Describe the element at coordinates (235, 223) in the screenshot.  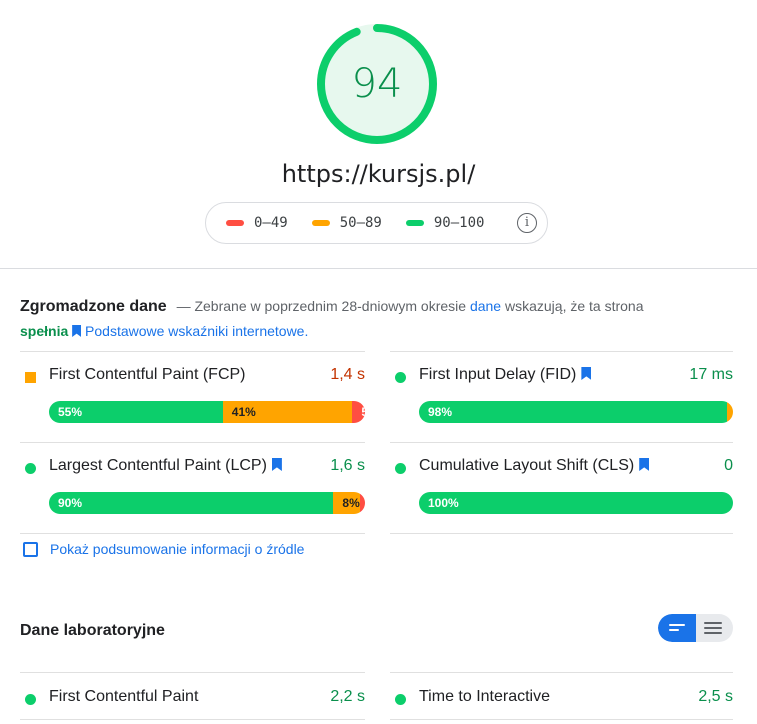
I see `poor-dash-icon` at that location.